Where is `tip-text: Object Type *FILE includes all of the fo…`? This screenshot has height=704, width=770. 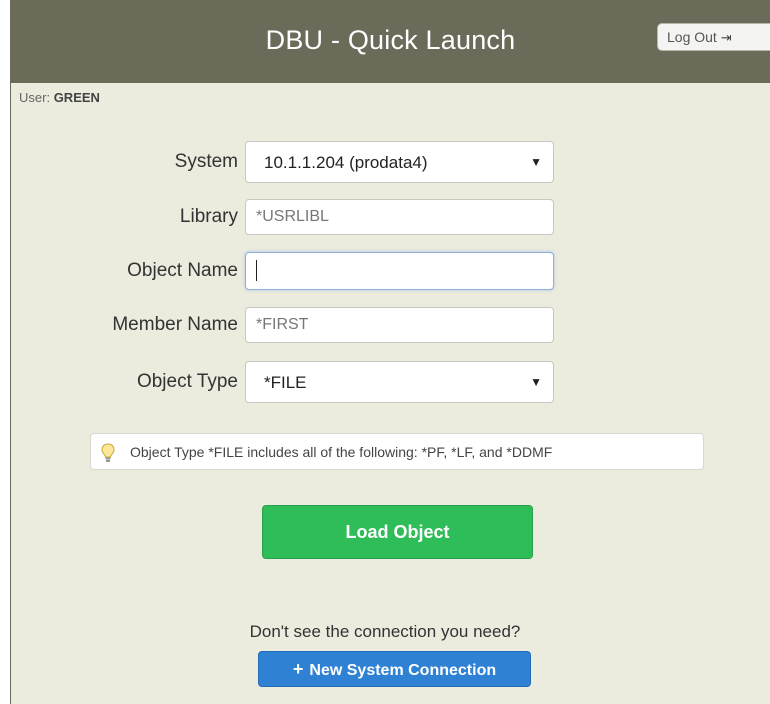 tip-text: Object Type *FILE includes all of the fo… is located at coordinates (341, 452).